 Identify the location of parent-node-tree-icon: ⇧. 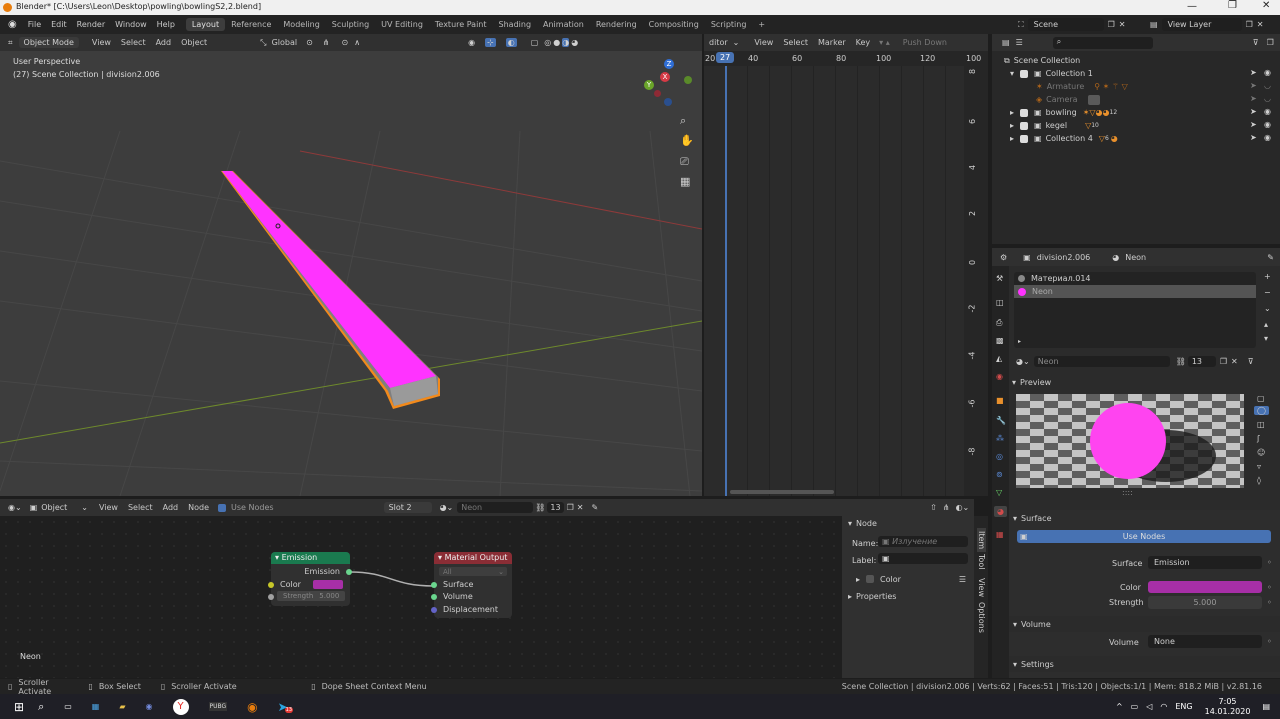
(933, 507).